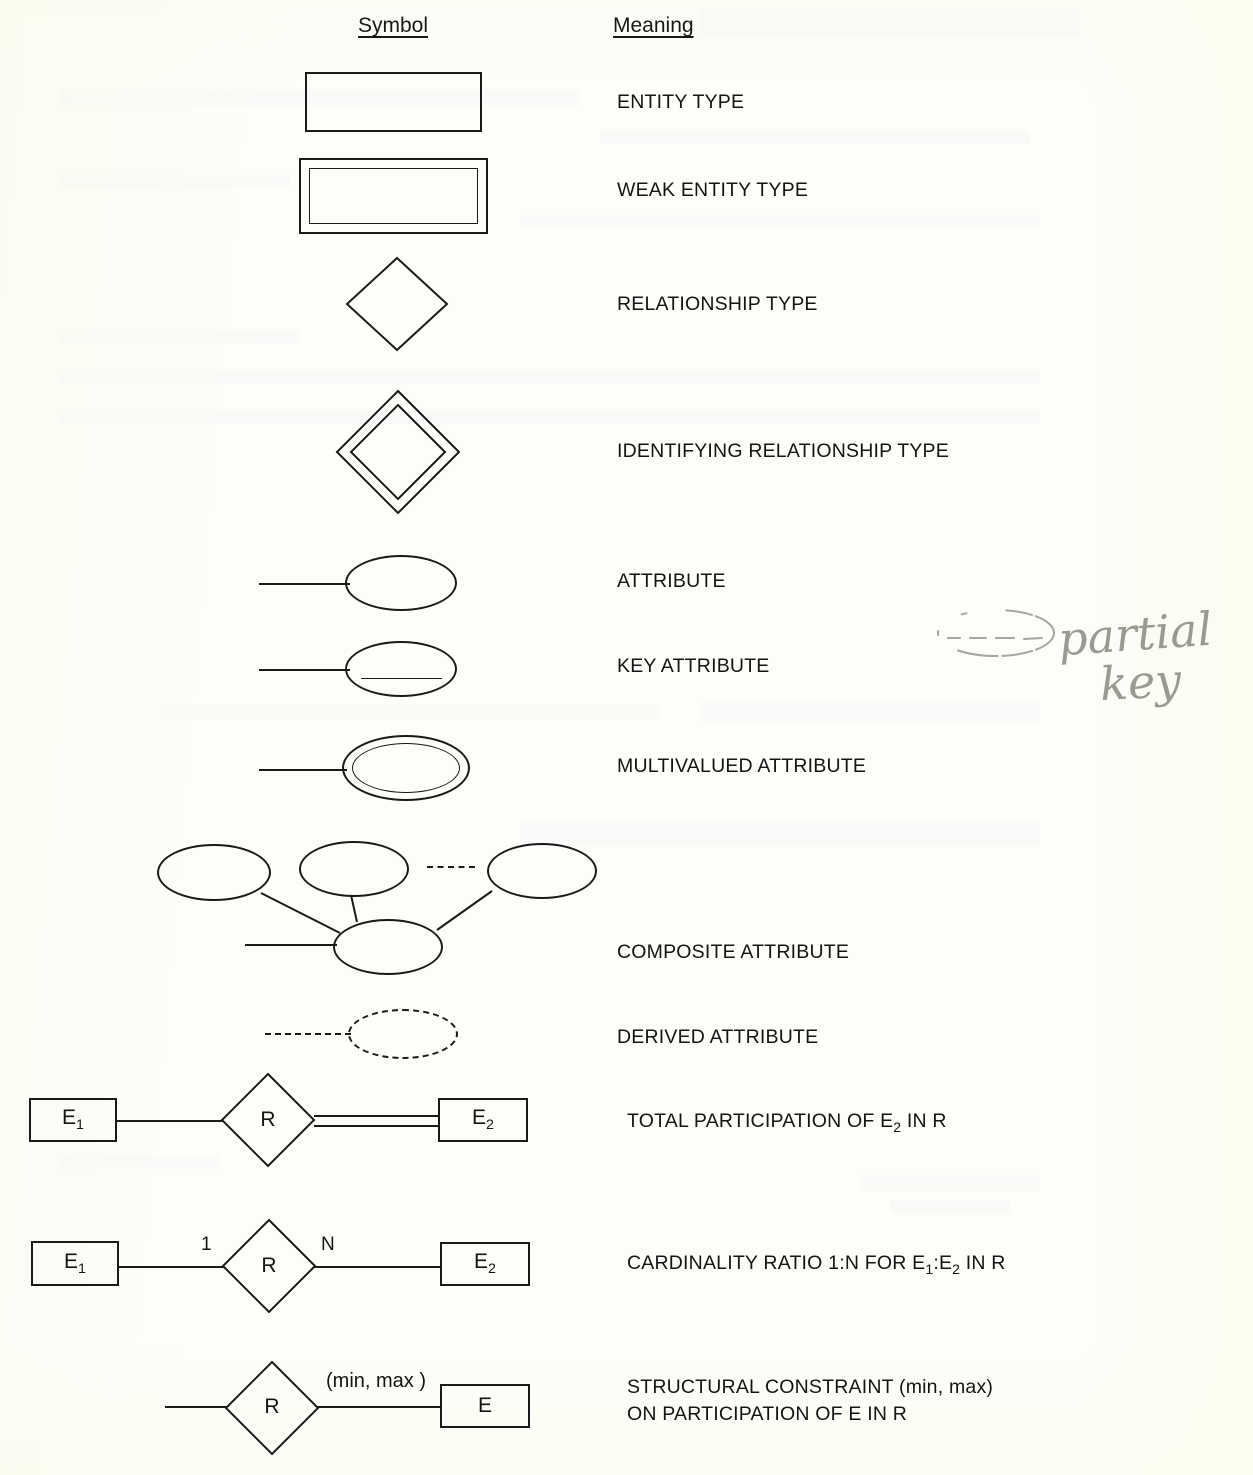 The image size is (1253, 1475). I want to click on structural-constraint-right-line, so click(379, 1407).